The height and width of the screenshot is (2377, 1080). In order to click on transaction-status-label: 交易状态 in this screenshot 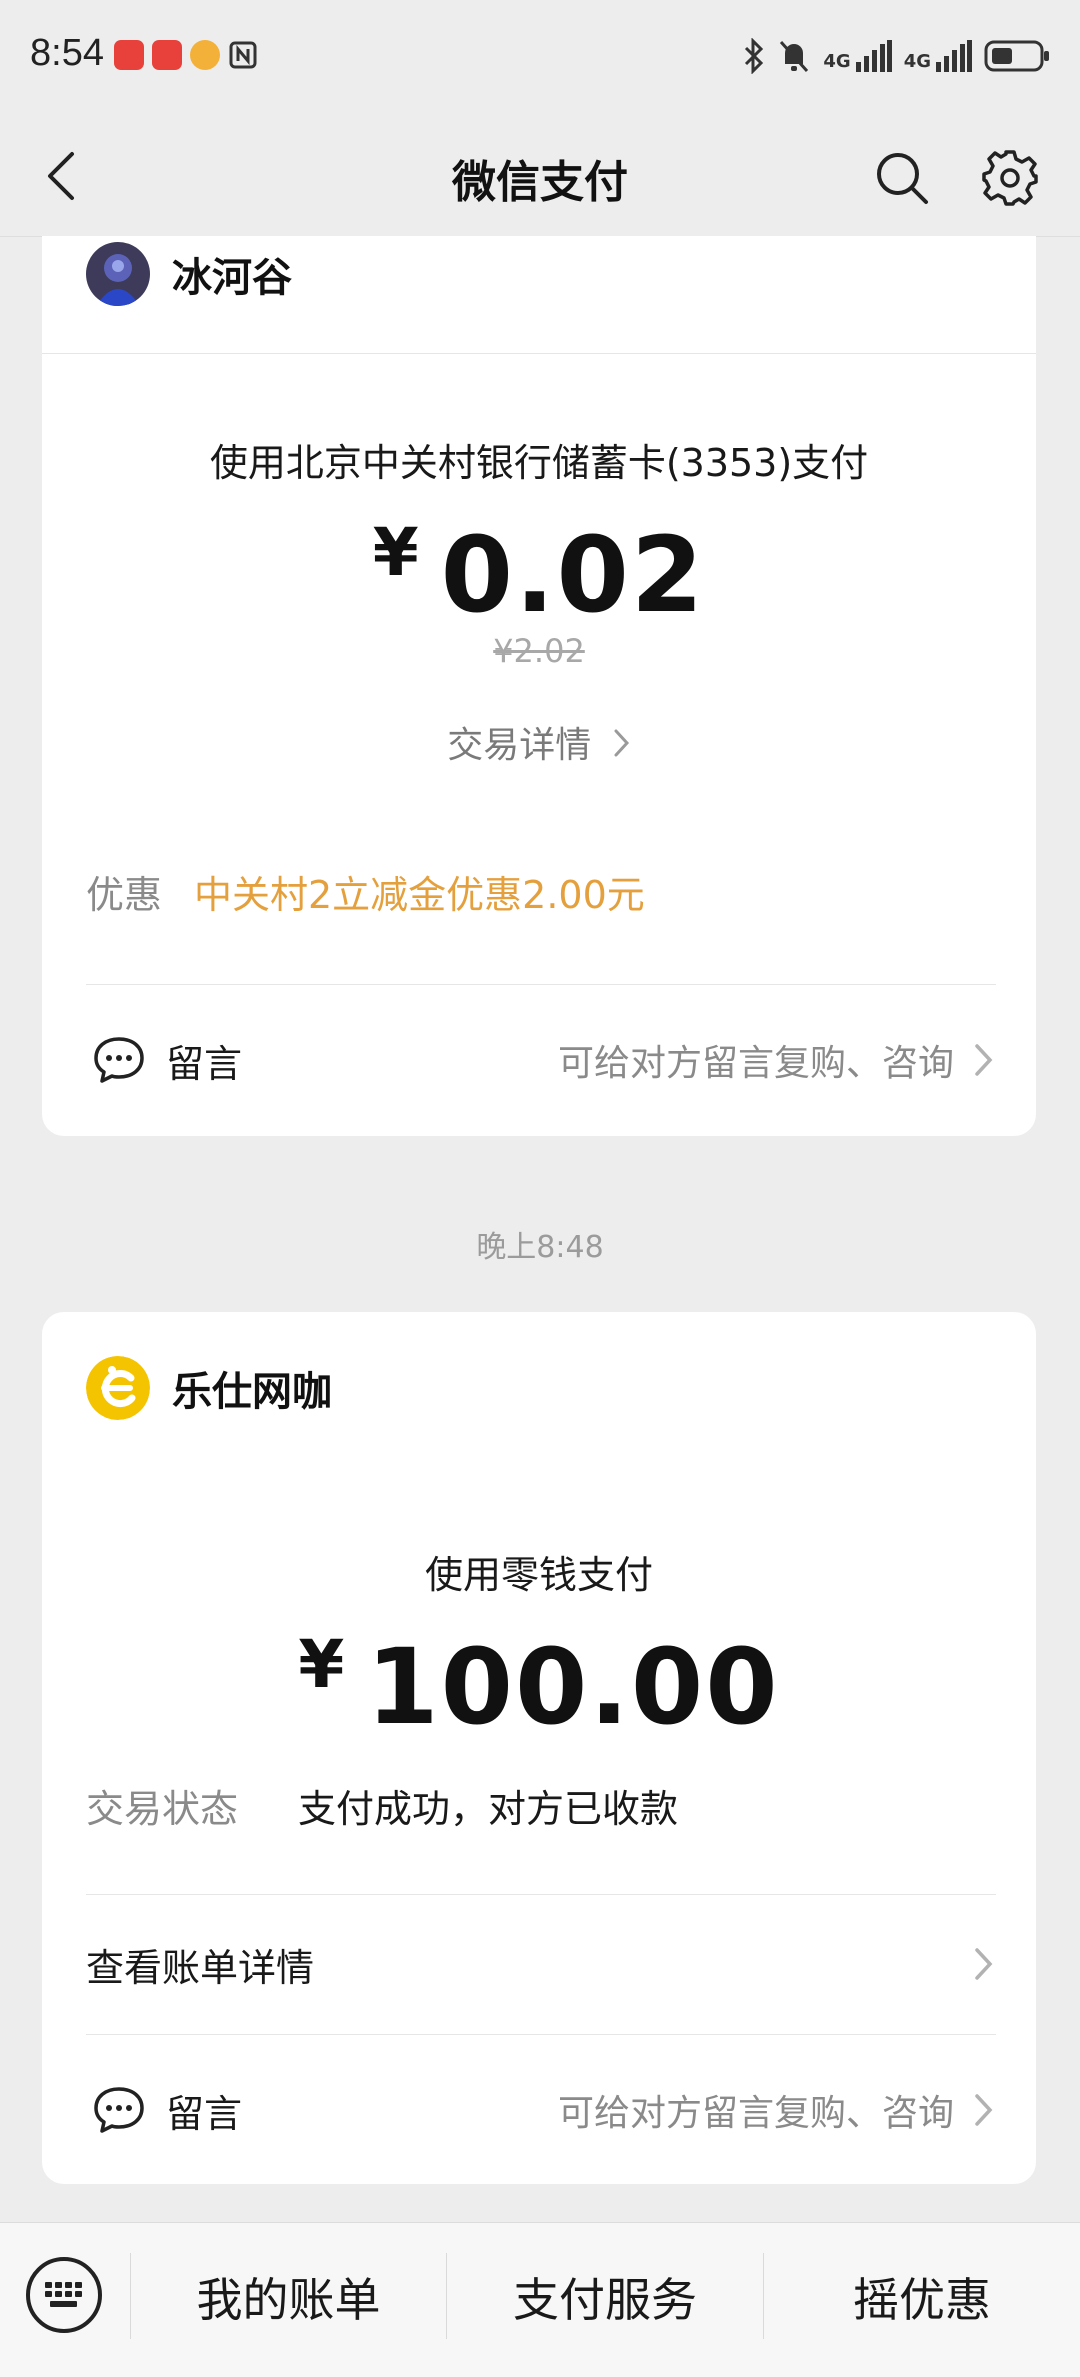, I will do `click(162, 1809)`.